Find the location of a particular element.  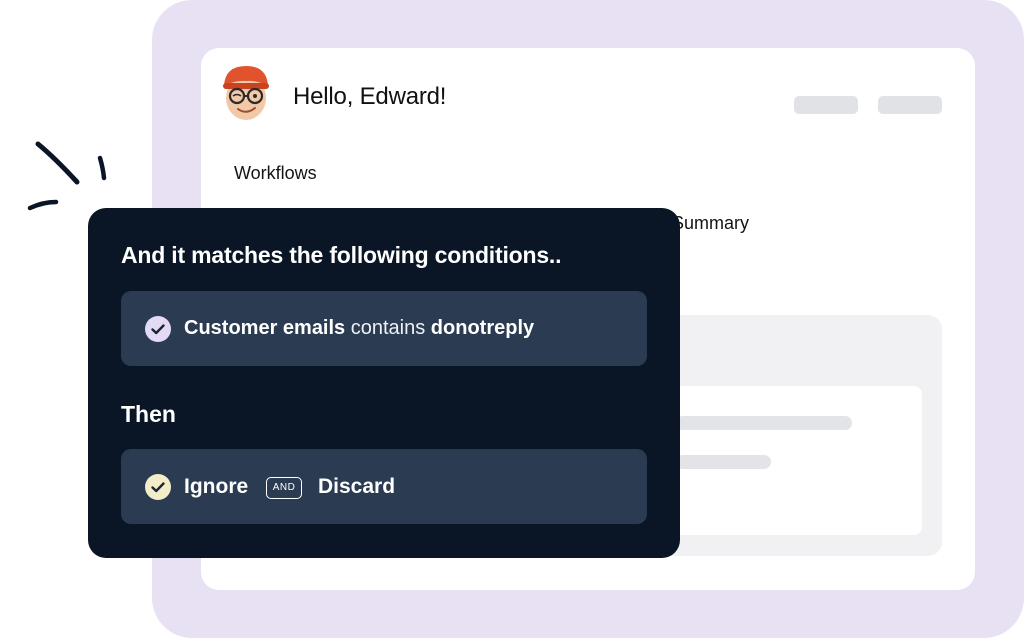

greeting-title: Hello, Edward! is located at coordinates (370, 96).